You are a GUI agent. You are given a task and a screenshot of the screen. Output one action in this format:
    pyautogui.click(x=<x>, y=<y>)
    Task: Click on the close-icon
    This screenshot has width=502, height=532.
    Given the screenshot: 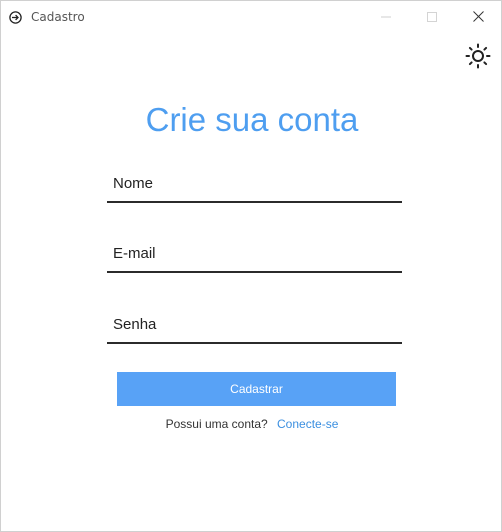 What is the action you would take?
    pyautogui.click(x=478, y=16)
    